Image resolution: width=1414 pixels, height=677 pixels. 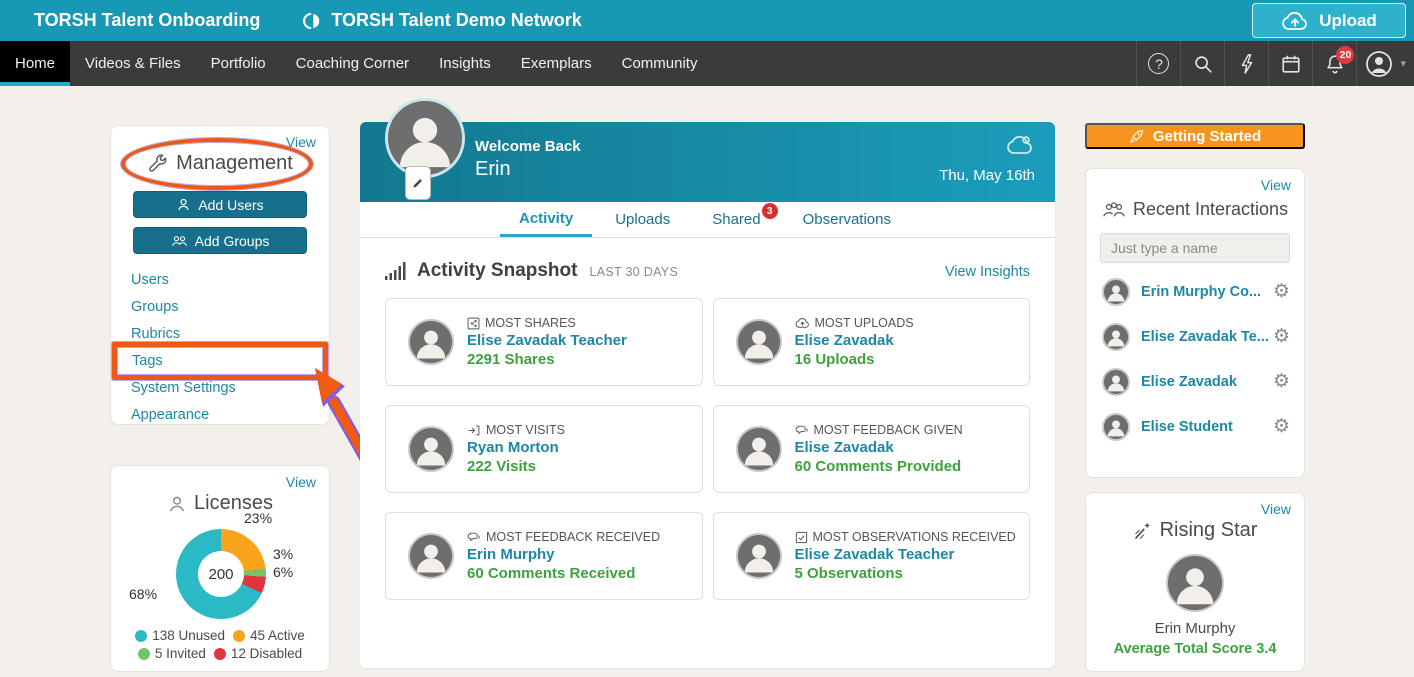 I want to click on add-user-icon, so click(x=183, y=204).